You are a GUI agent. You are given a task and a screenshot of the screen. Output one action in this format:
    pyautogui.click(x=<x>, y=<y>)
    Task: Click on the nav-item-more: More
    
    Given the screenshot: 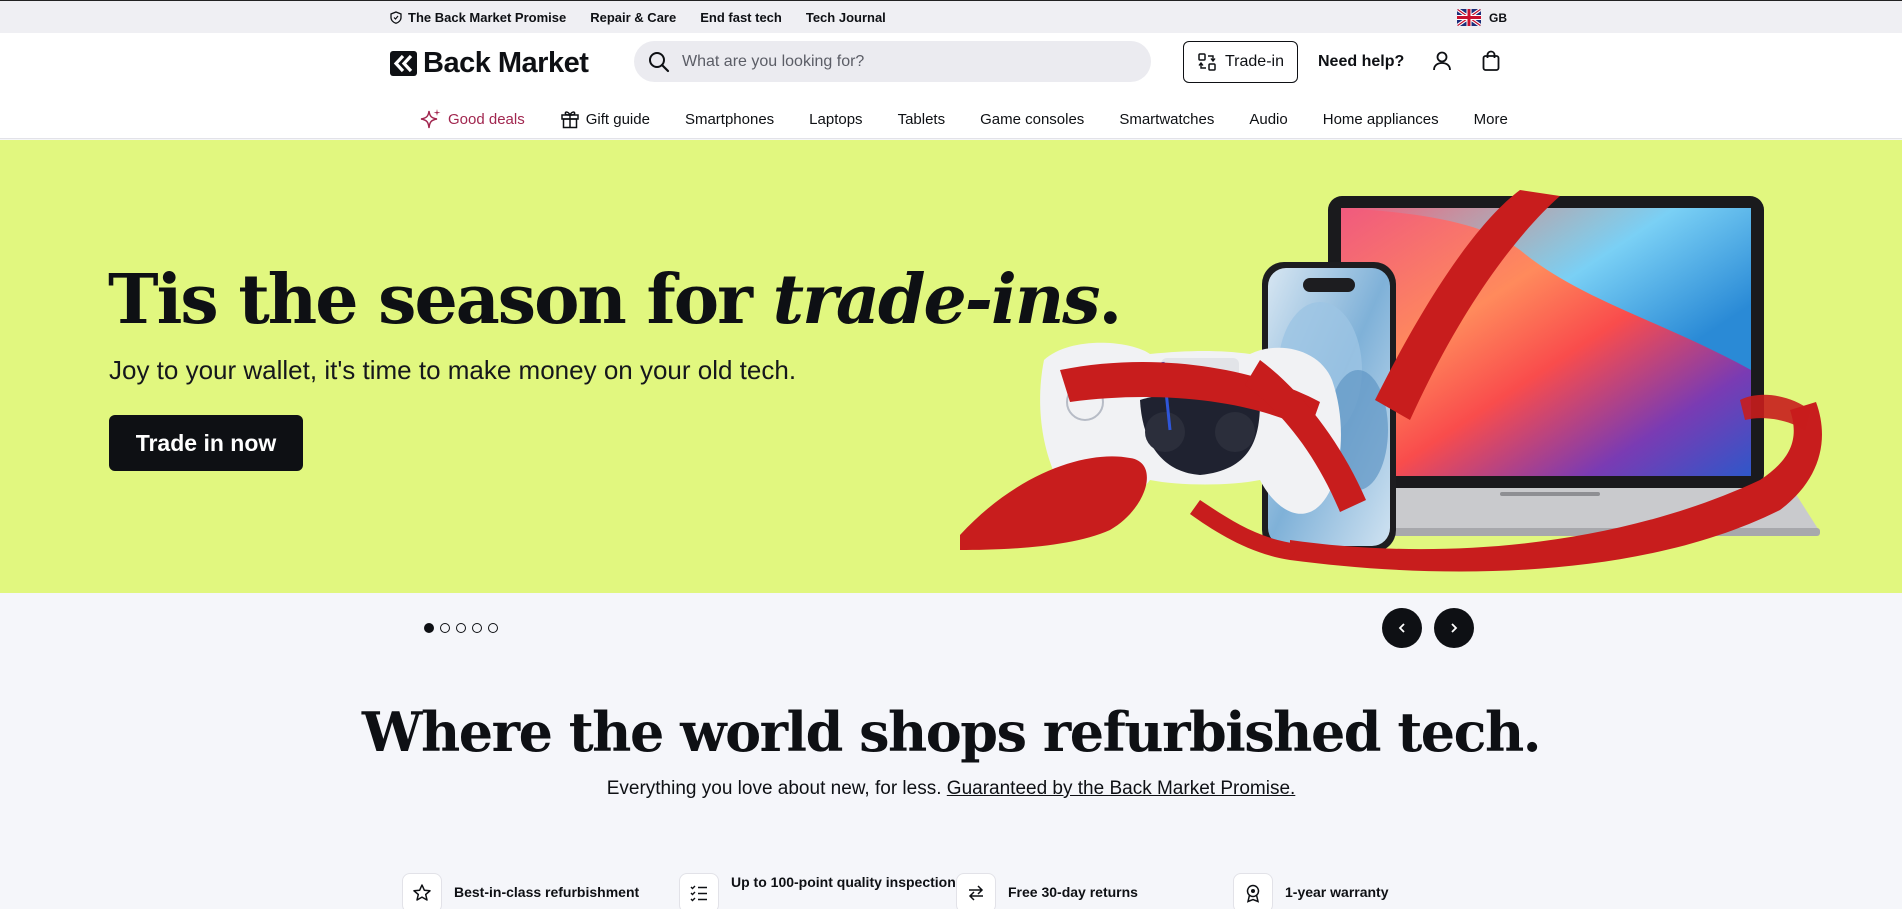 What is the action you would take?
    pyautogui.click(x=1491, y=119)
    